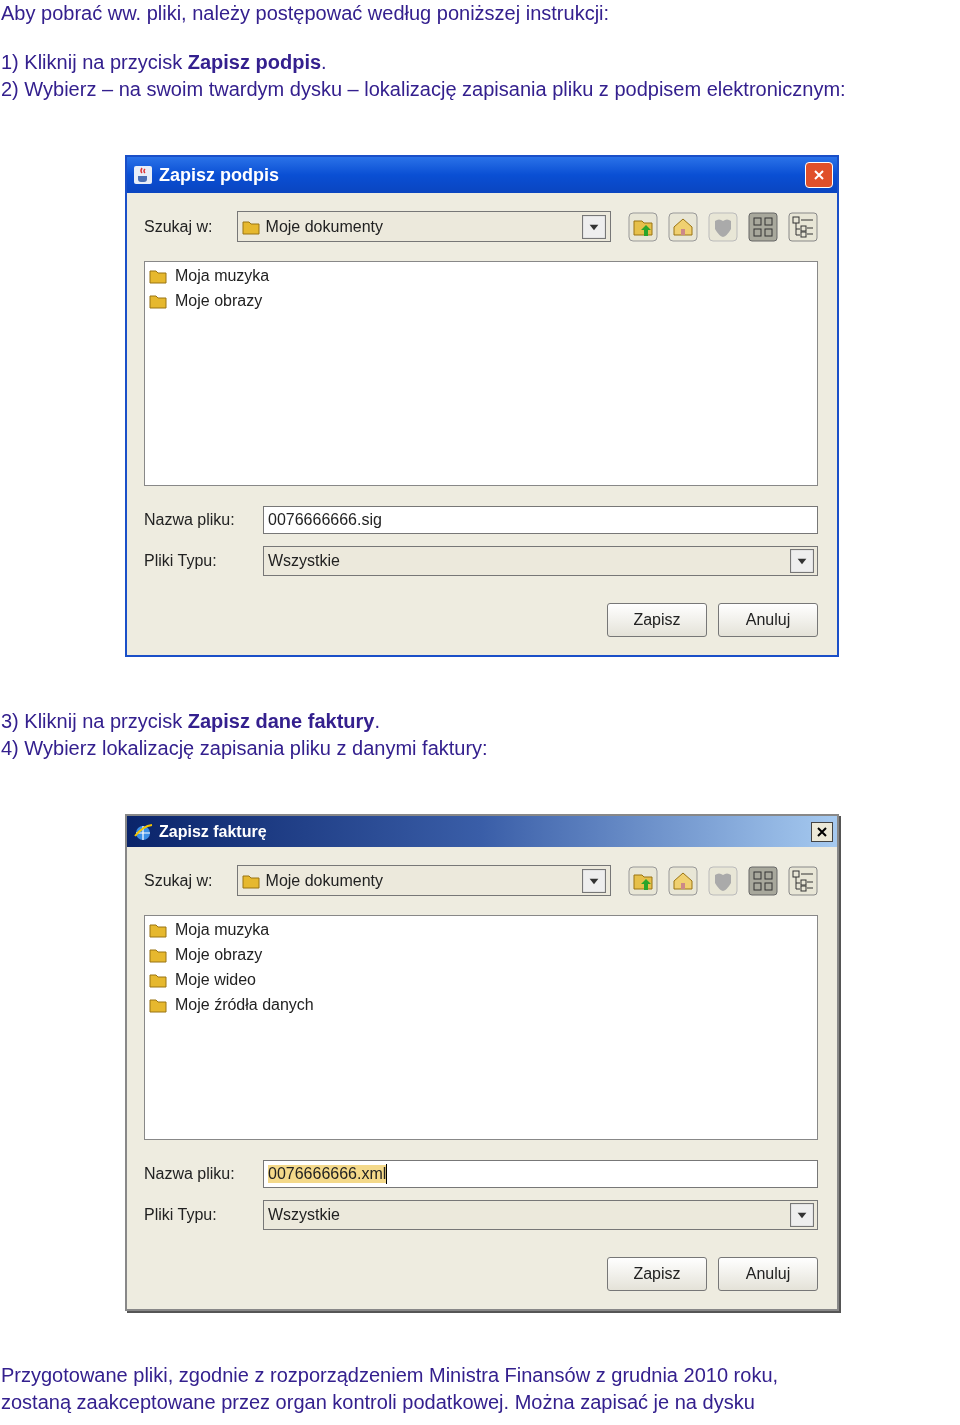 The image size is (960, 1425). Describe the element at coordinates (190, 721) in the screenshot. I see `instruction-text: 3) Kliknij na przycisk Zapisz dane faktury.` at that location.